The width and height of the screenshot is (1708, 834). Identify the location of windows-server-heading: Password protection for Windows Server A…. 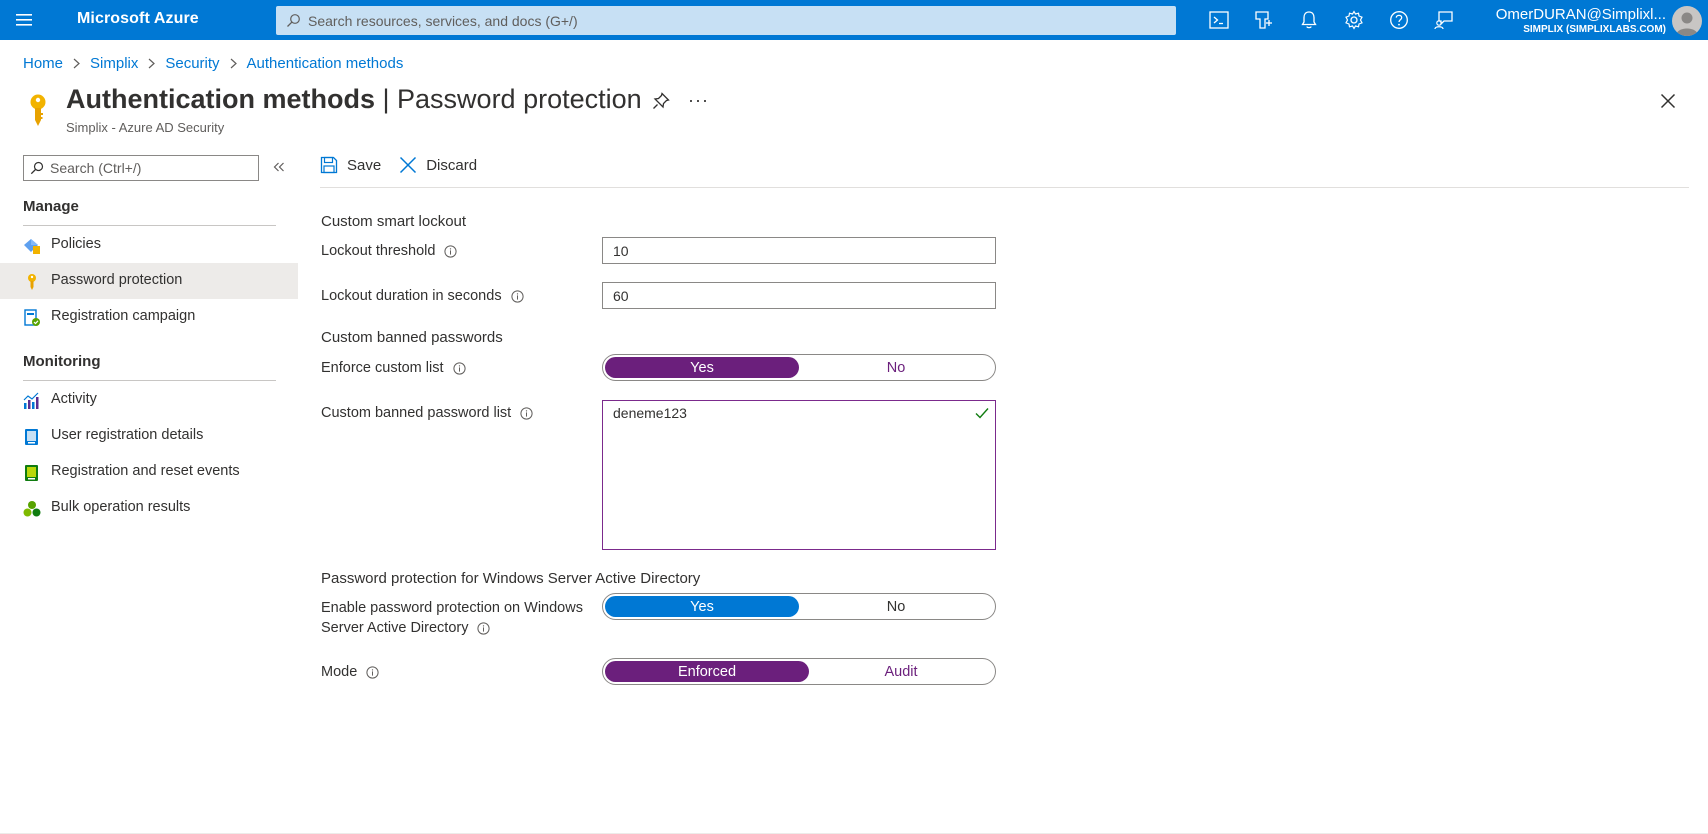
(511, 578).